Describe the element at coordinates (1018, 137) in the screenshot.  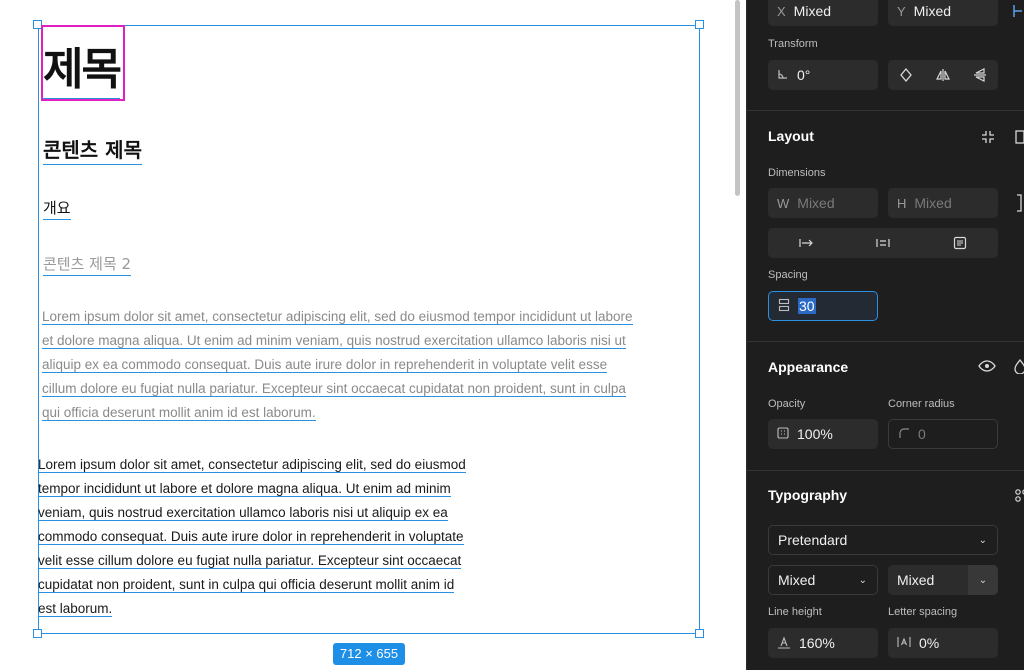
I see `layout-options-icon` at that location.